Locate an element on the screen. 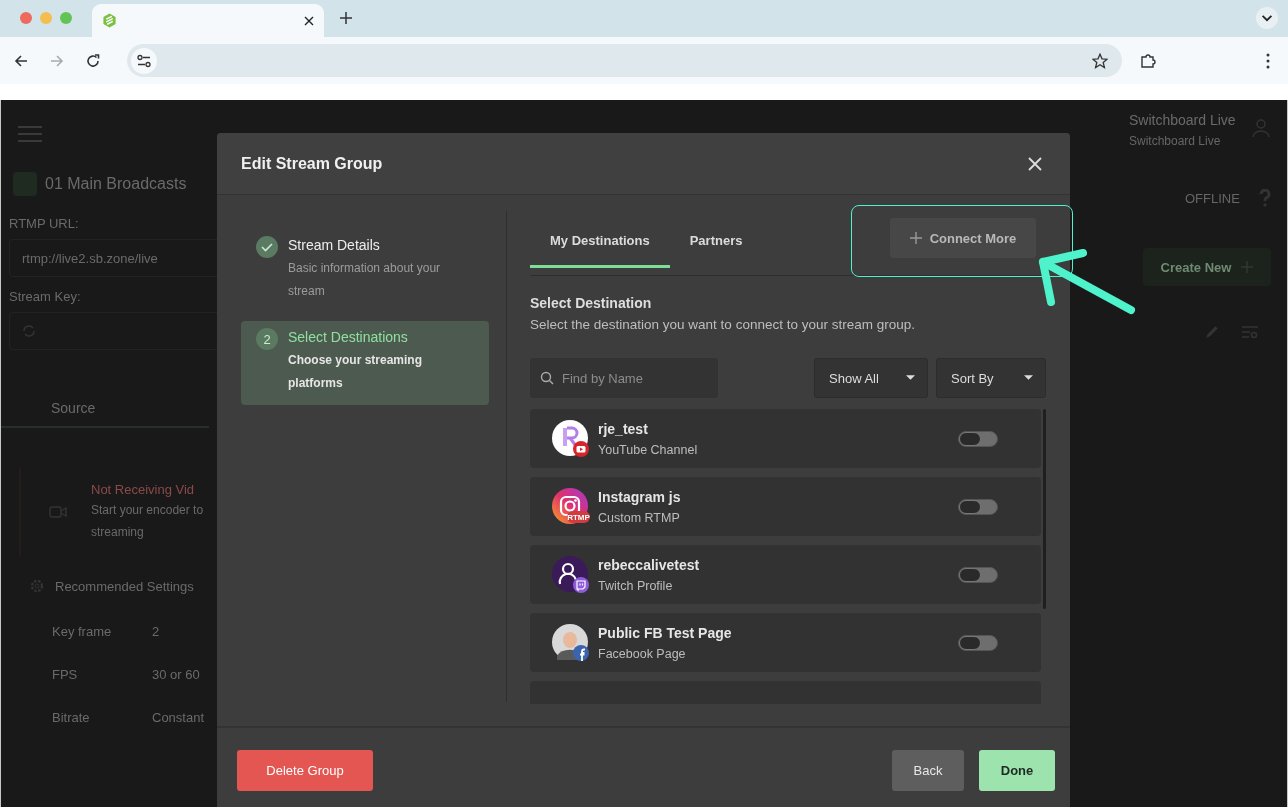 This screenshot has width=1288, height=807. close-window-button is located at coordinates (26, 18).